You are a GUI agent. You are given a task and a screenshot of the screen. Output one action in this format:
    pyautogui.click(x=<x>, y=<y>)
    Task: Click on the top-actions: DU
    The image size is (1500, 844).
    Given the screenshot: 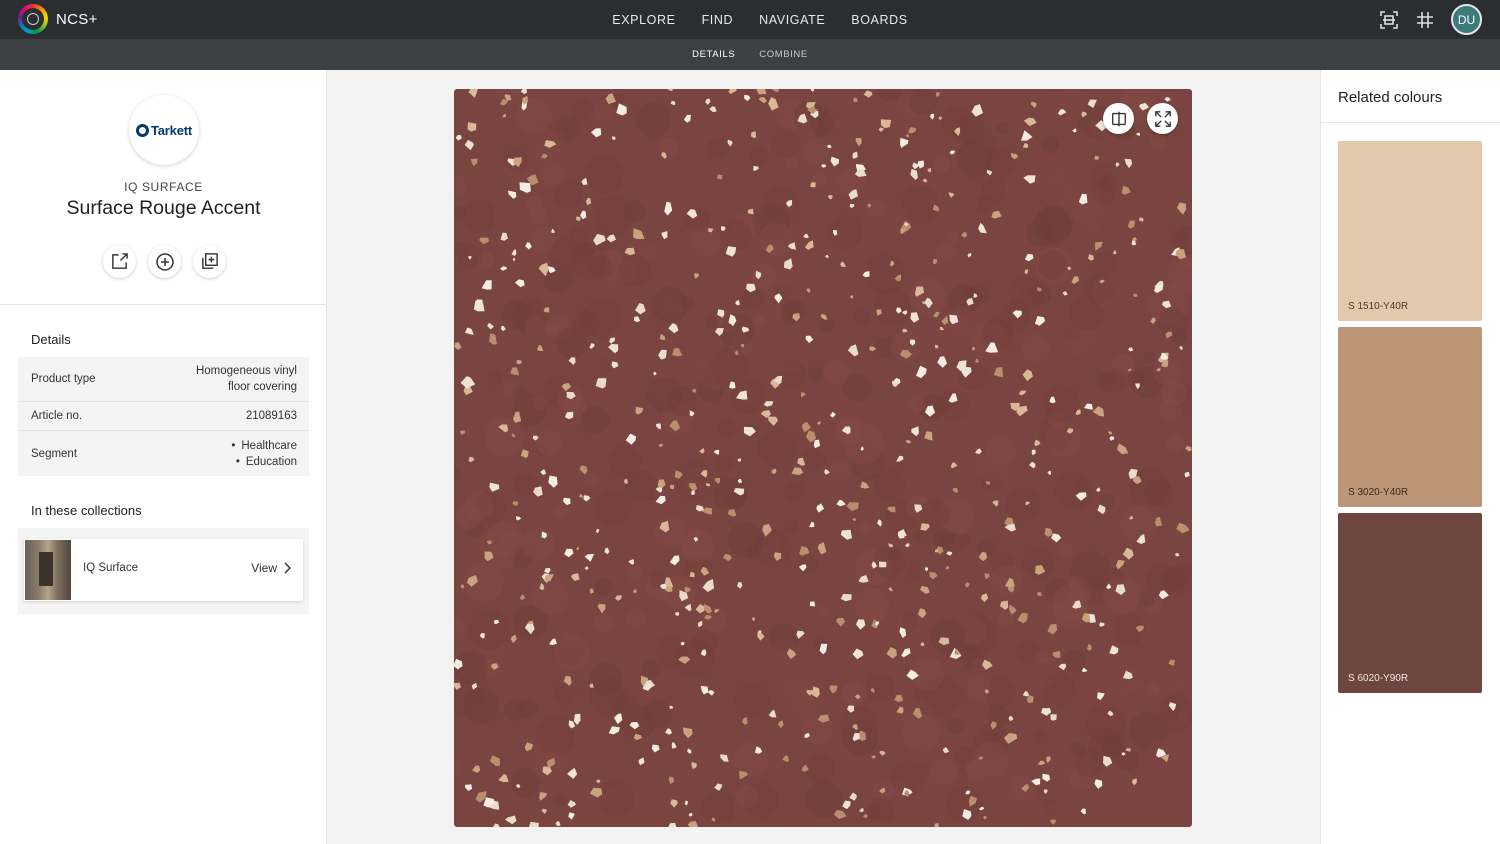 What is the action you would take?
    pyautogui.click(x=1430, y=19)
    